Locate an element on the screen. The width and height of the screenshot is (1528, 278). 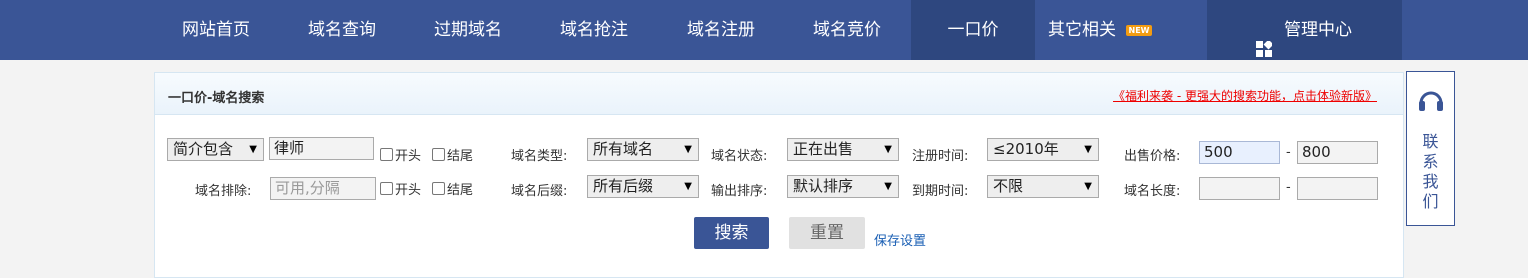
match-type-value: 简介包含 is located at coordinates (203, 149).